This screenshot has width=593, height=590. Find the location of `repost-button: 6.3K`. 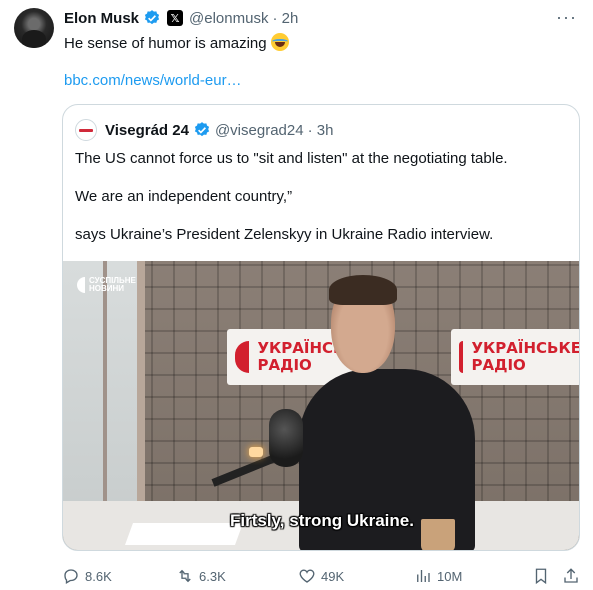

repost-button: 6.3K is located at coordinates (201, 576).